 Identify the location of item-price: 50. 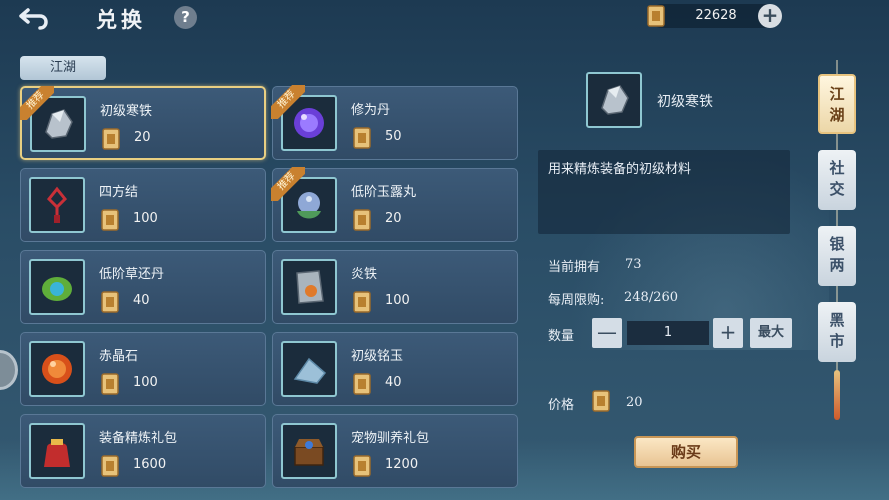
(393, 136).